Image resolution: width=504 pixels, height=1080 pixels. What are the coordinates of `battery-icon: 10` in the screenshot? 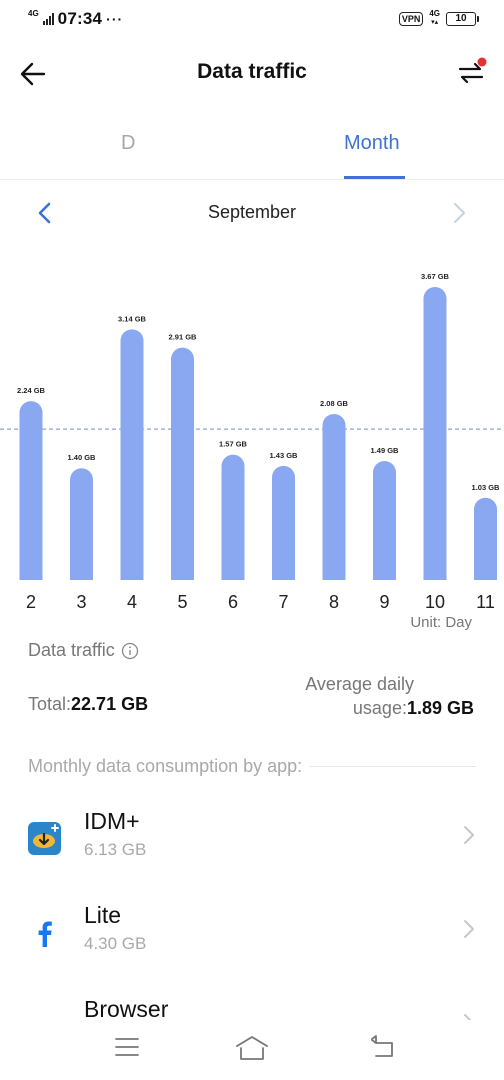 It's located at (462, 18).